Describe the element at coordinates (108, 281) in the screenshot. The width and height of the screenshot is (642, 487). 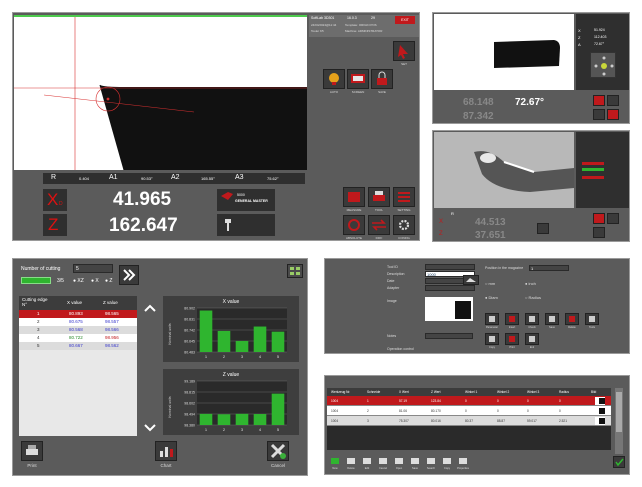
I see `option-z: ● Z` at that location.